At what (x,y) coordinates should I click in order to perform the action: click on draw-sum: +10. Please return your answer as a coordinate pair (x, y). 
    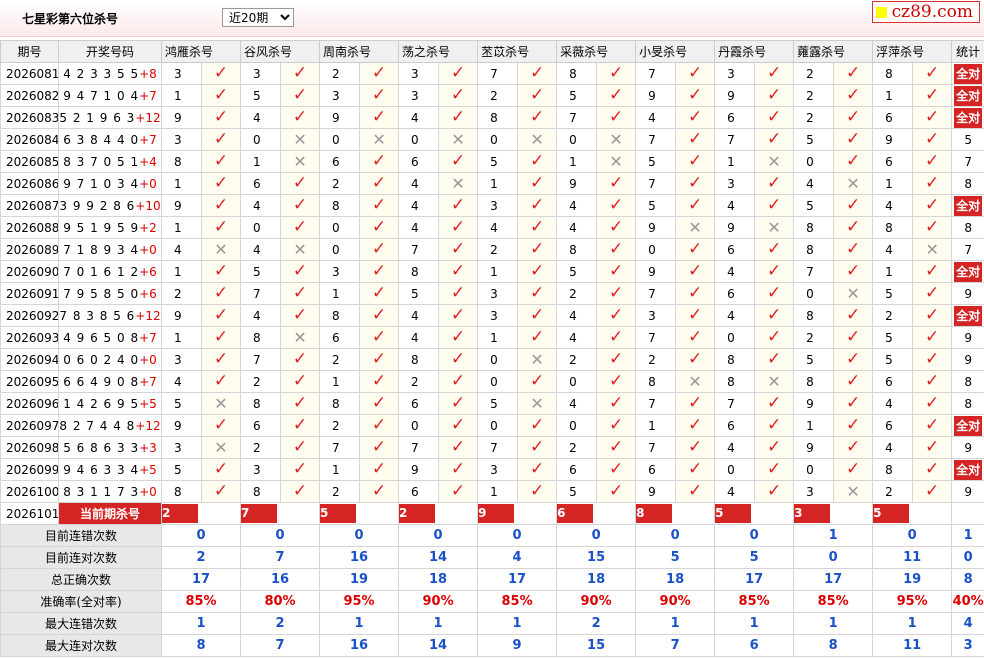
    Looking at the image, I should click on (148, 205).